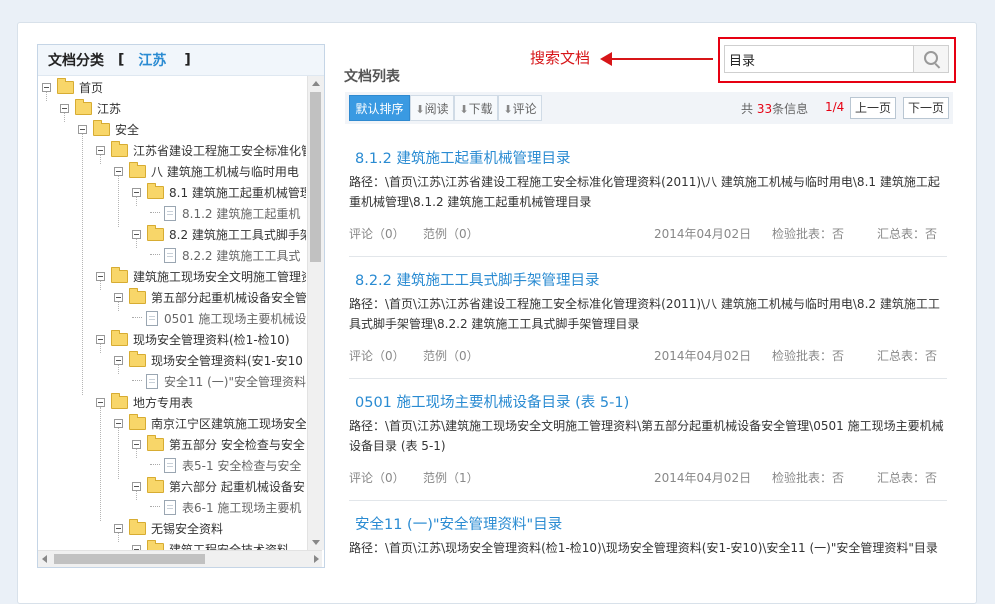 Image resolution: width=995 pixels, height=604 pixels. What do you see at coordinates (463, 157) in the screenshot?
I see `document-title-link: 8.1.2 建筑施工起重机械管理目录` at bounding box center [463, 157].